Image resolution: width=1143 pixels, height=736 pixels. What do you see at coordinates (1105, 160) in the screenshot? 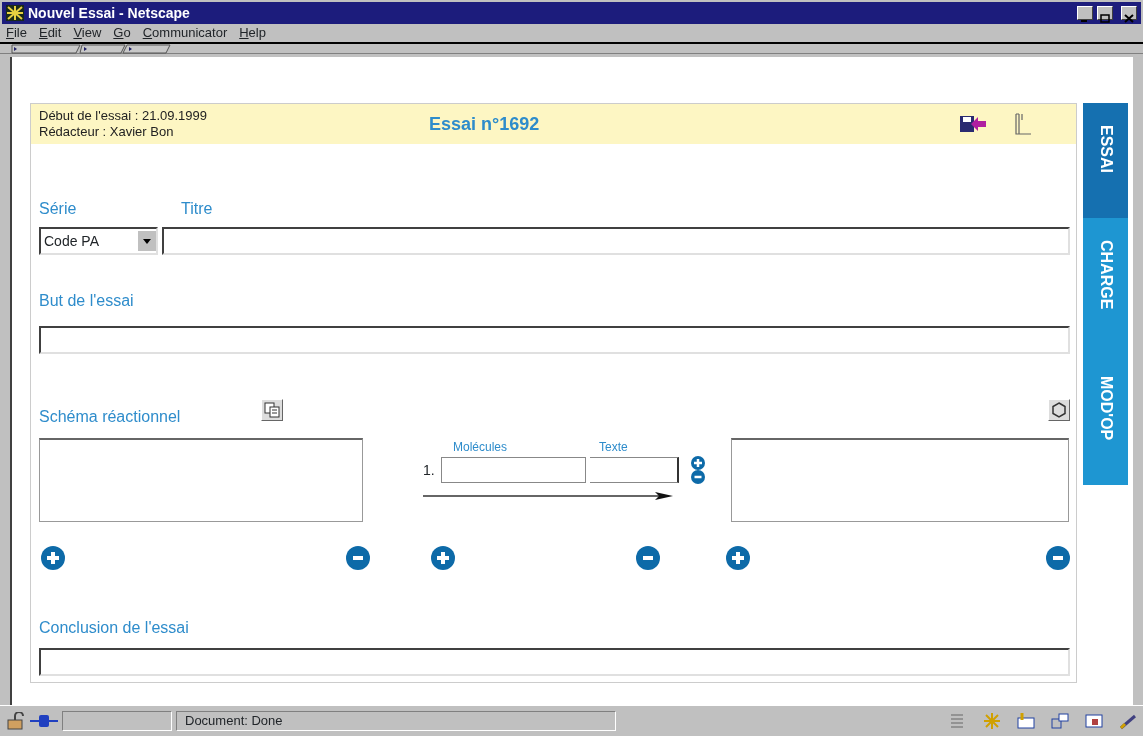
I see `side-tab: ESSAI` at bounding box center [1105, 160].